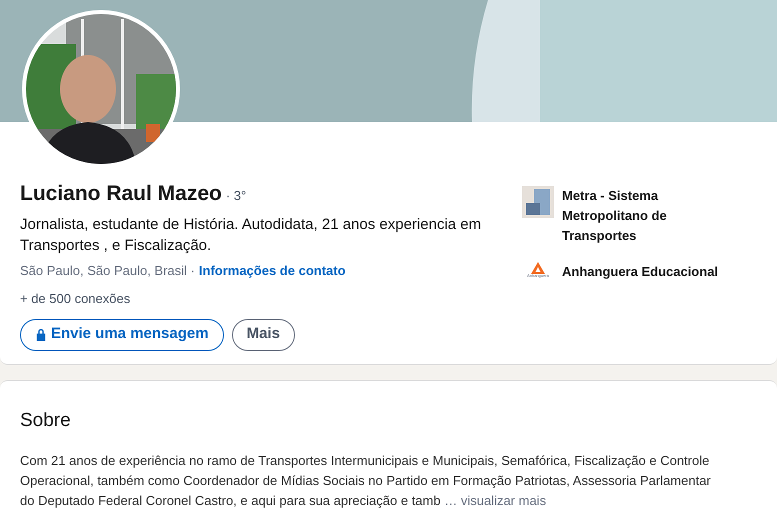 Image resolution: width=777 pixels, height=515 pixels. Describe the element at coordinates (647, 272) in the screenshot. I see `organization-name: Anhanguera Educacional` at that location.